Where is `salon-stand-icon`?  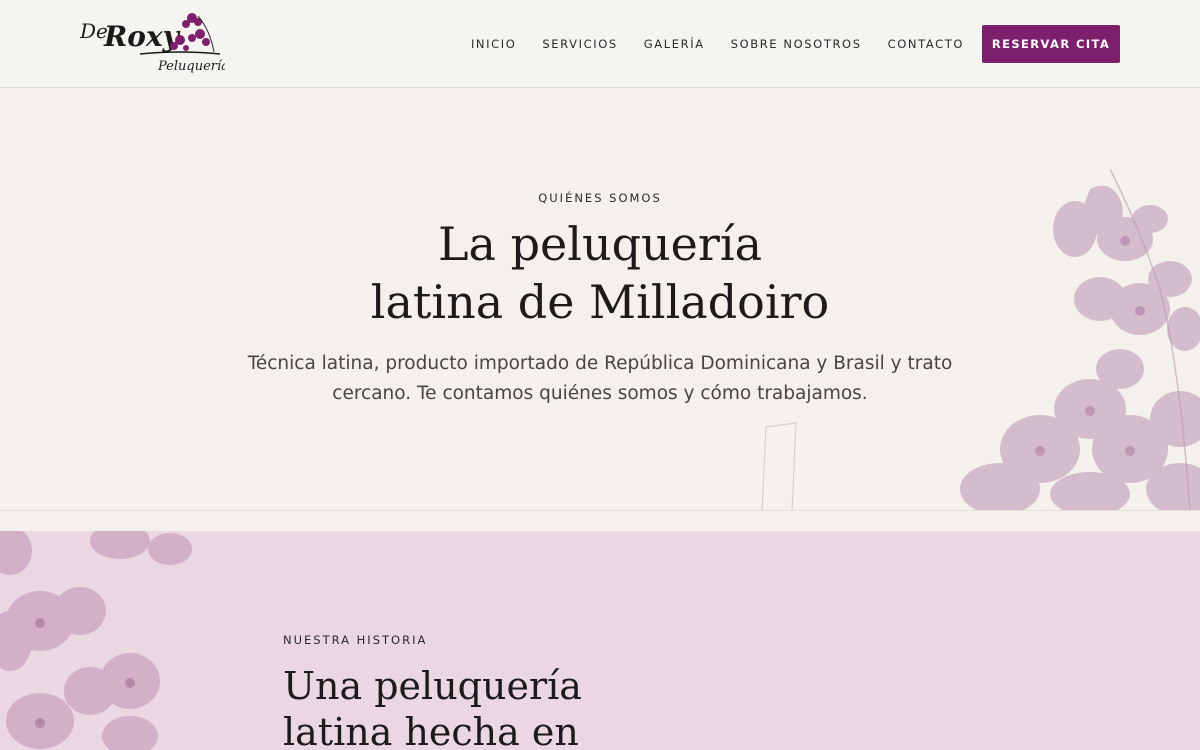
salon-stand-icon is located at coordinates (779, 466).